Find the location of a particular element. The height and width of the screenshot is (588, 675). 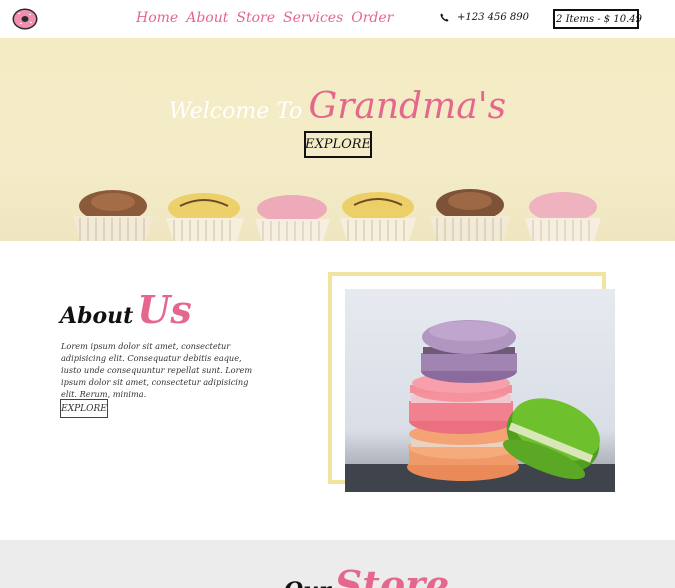

donut-logo-icon is located at coordinates (25, 19).